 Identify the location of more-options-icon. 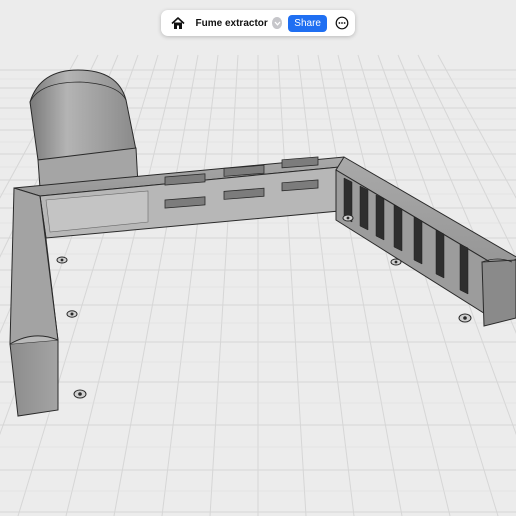
(342, 23).